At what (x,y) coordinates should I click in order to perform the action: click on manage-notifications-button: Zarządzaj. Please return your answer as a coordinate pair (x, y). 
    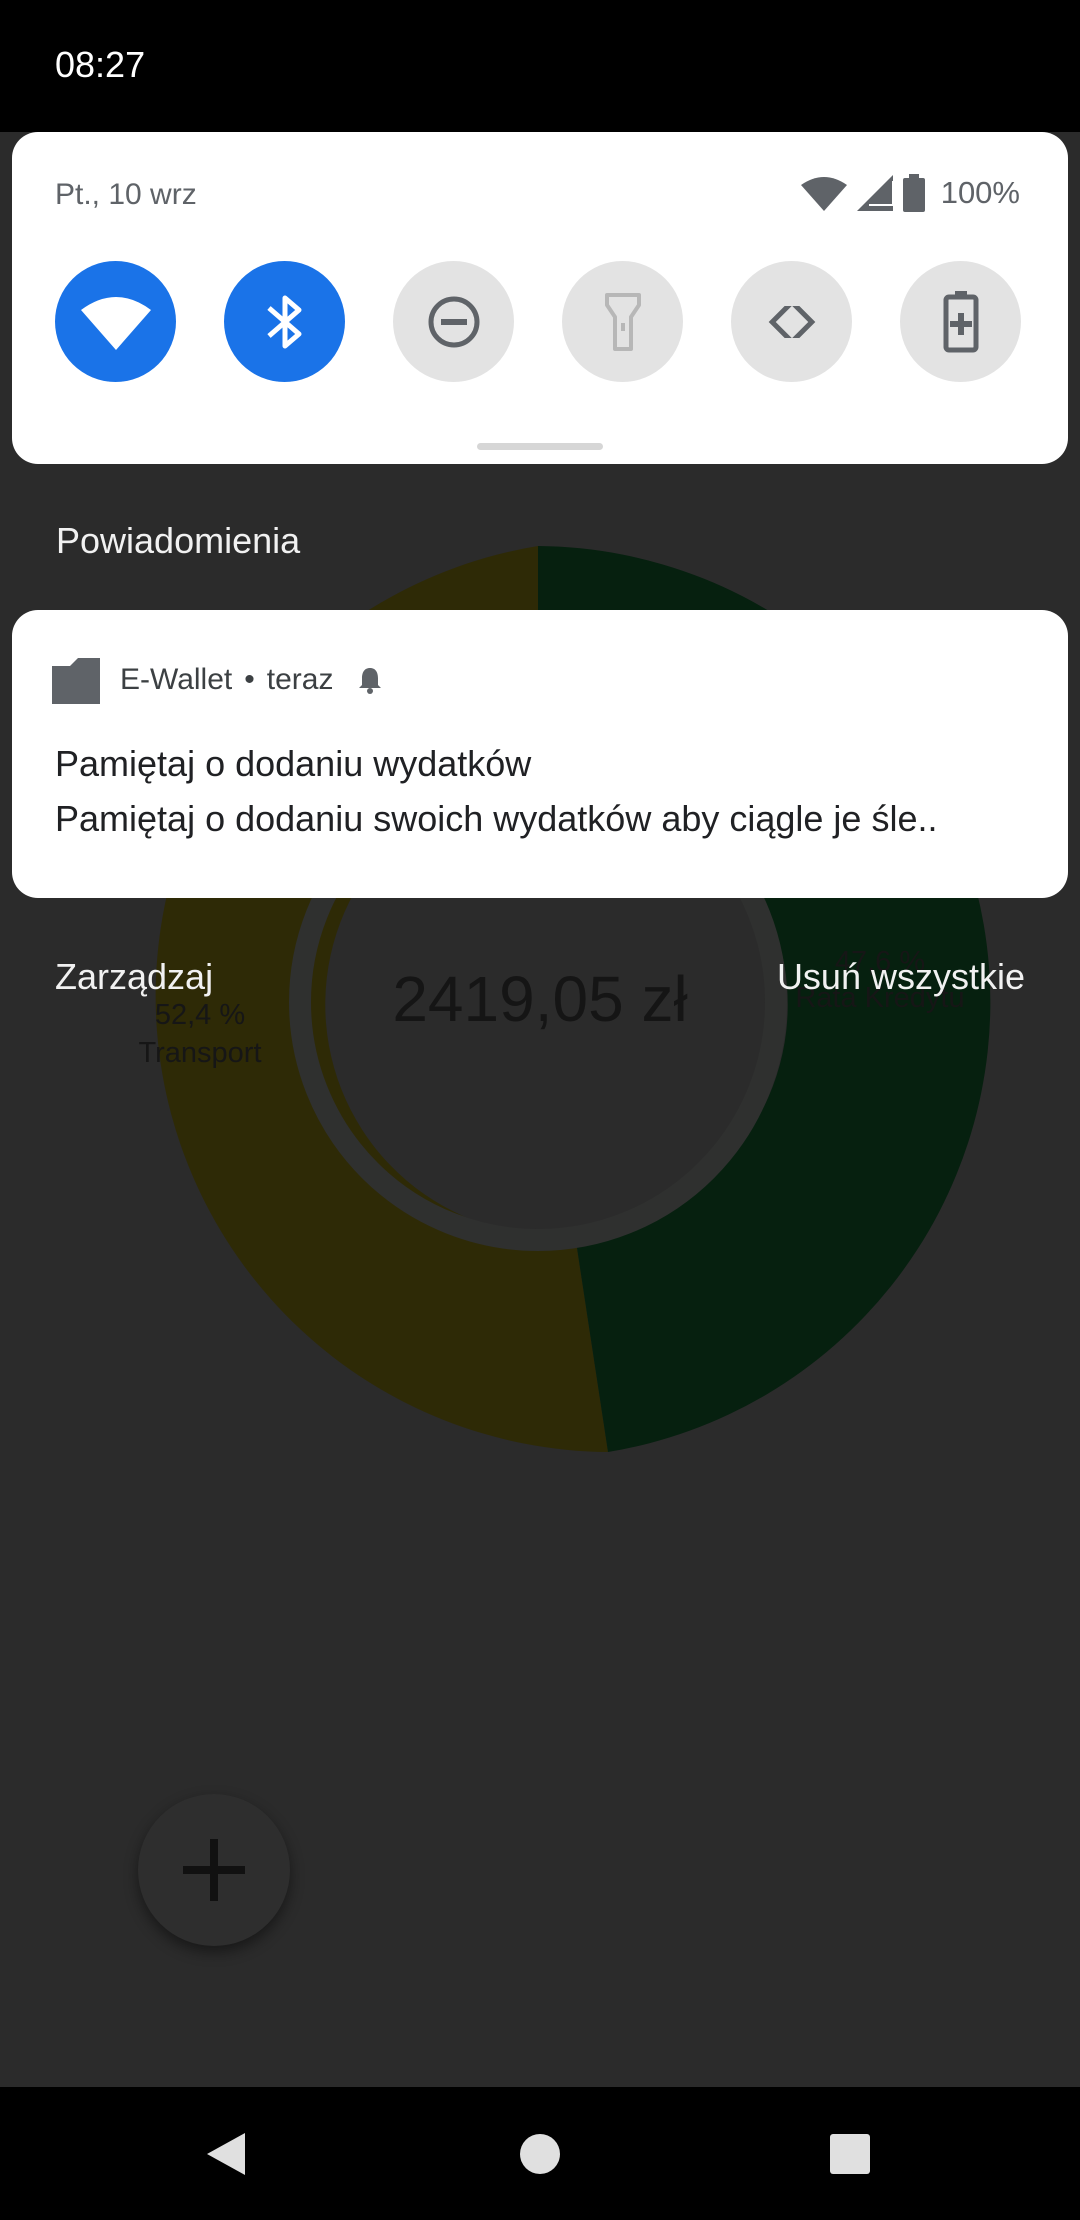
    Looking at the image, I should click on (134, 977).